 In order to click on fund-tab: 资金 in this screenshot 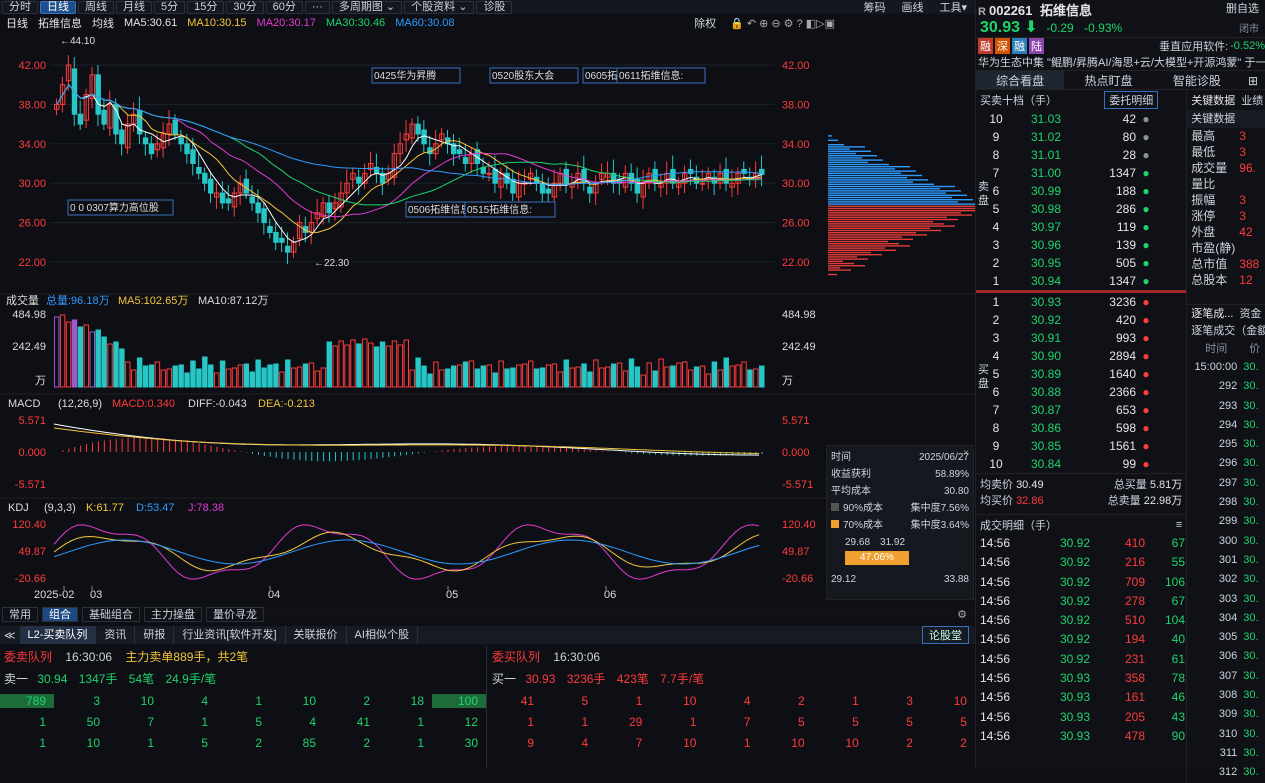, I will do `click(1250, 313)`.